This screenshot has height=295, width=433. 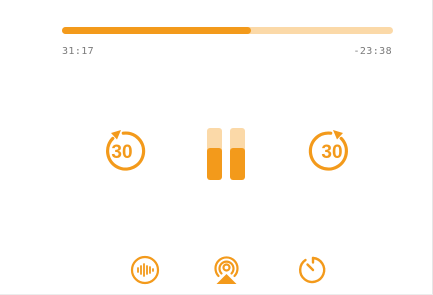 I want to click on progress-fill, so click(x=156, y=30).